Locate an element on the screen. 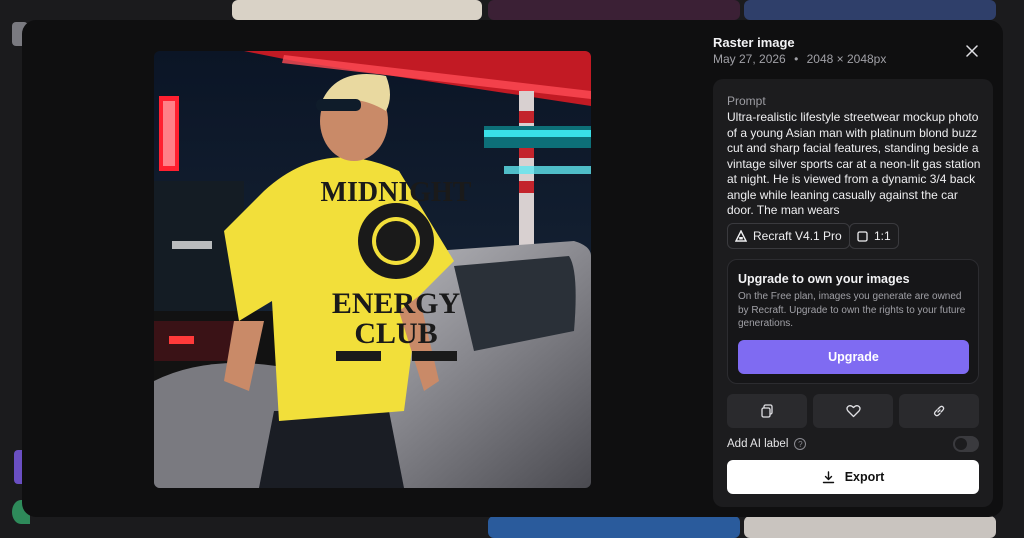  ai-label-toggle is located at coordinates (966, 444).